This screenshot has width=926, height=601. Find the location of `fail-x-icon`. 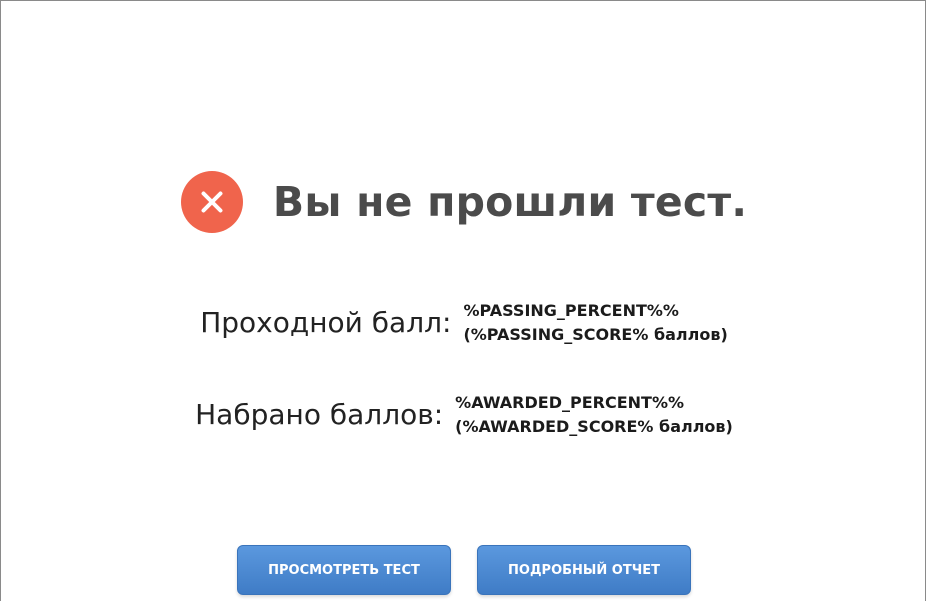

fail-x-icon is located at coordinates (211, 202).